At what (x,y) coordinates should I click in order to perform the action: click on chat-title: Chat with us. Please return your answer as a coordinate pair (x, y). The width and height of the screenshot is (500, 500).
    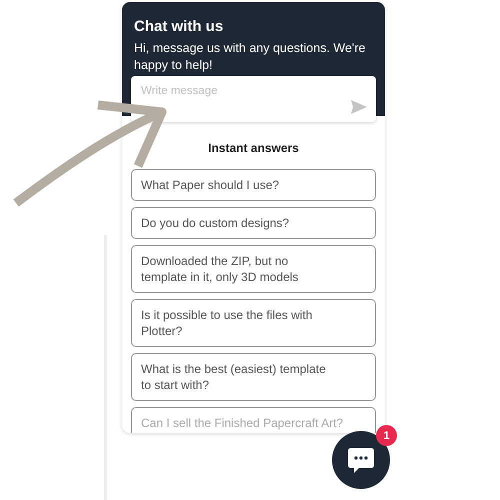
    Looking at the image, I should click on (179, 26).